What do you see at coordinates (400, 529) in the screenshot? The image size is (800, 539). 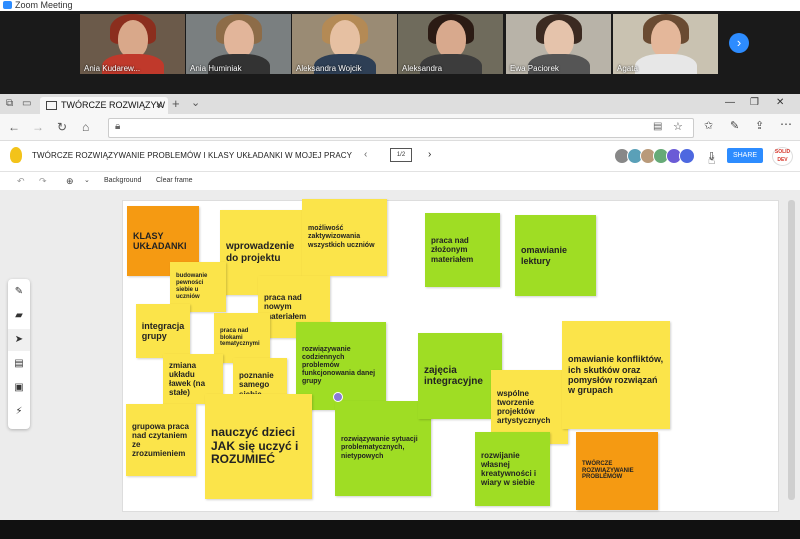 I see `bottom-bar` at bounding box center [400, 529].